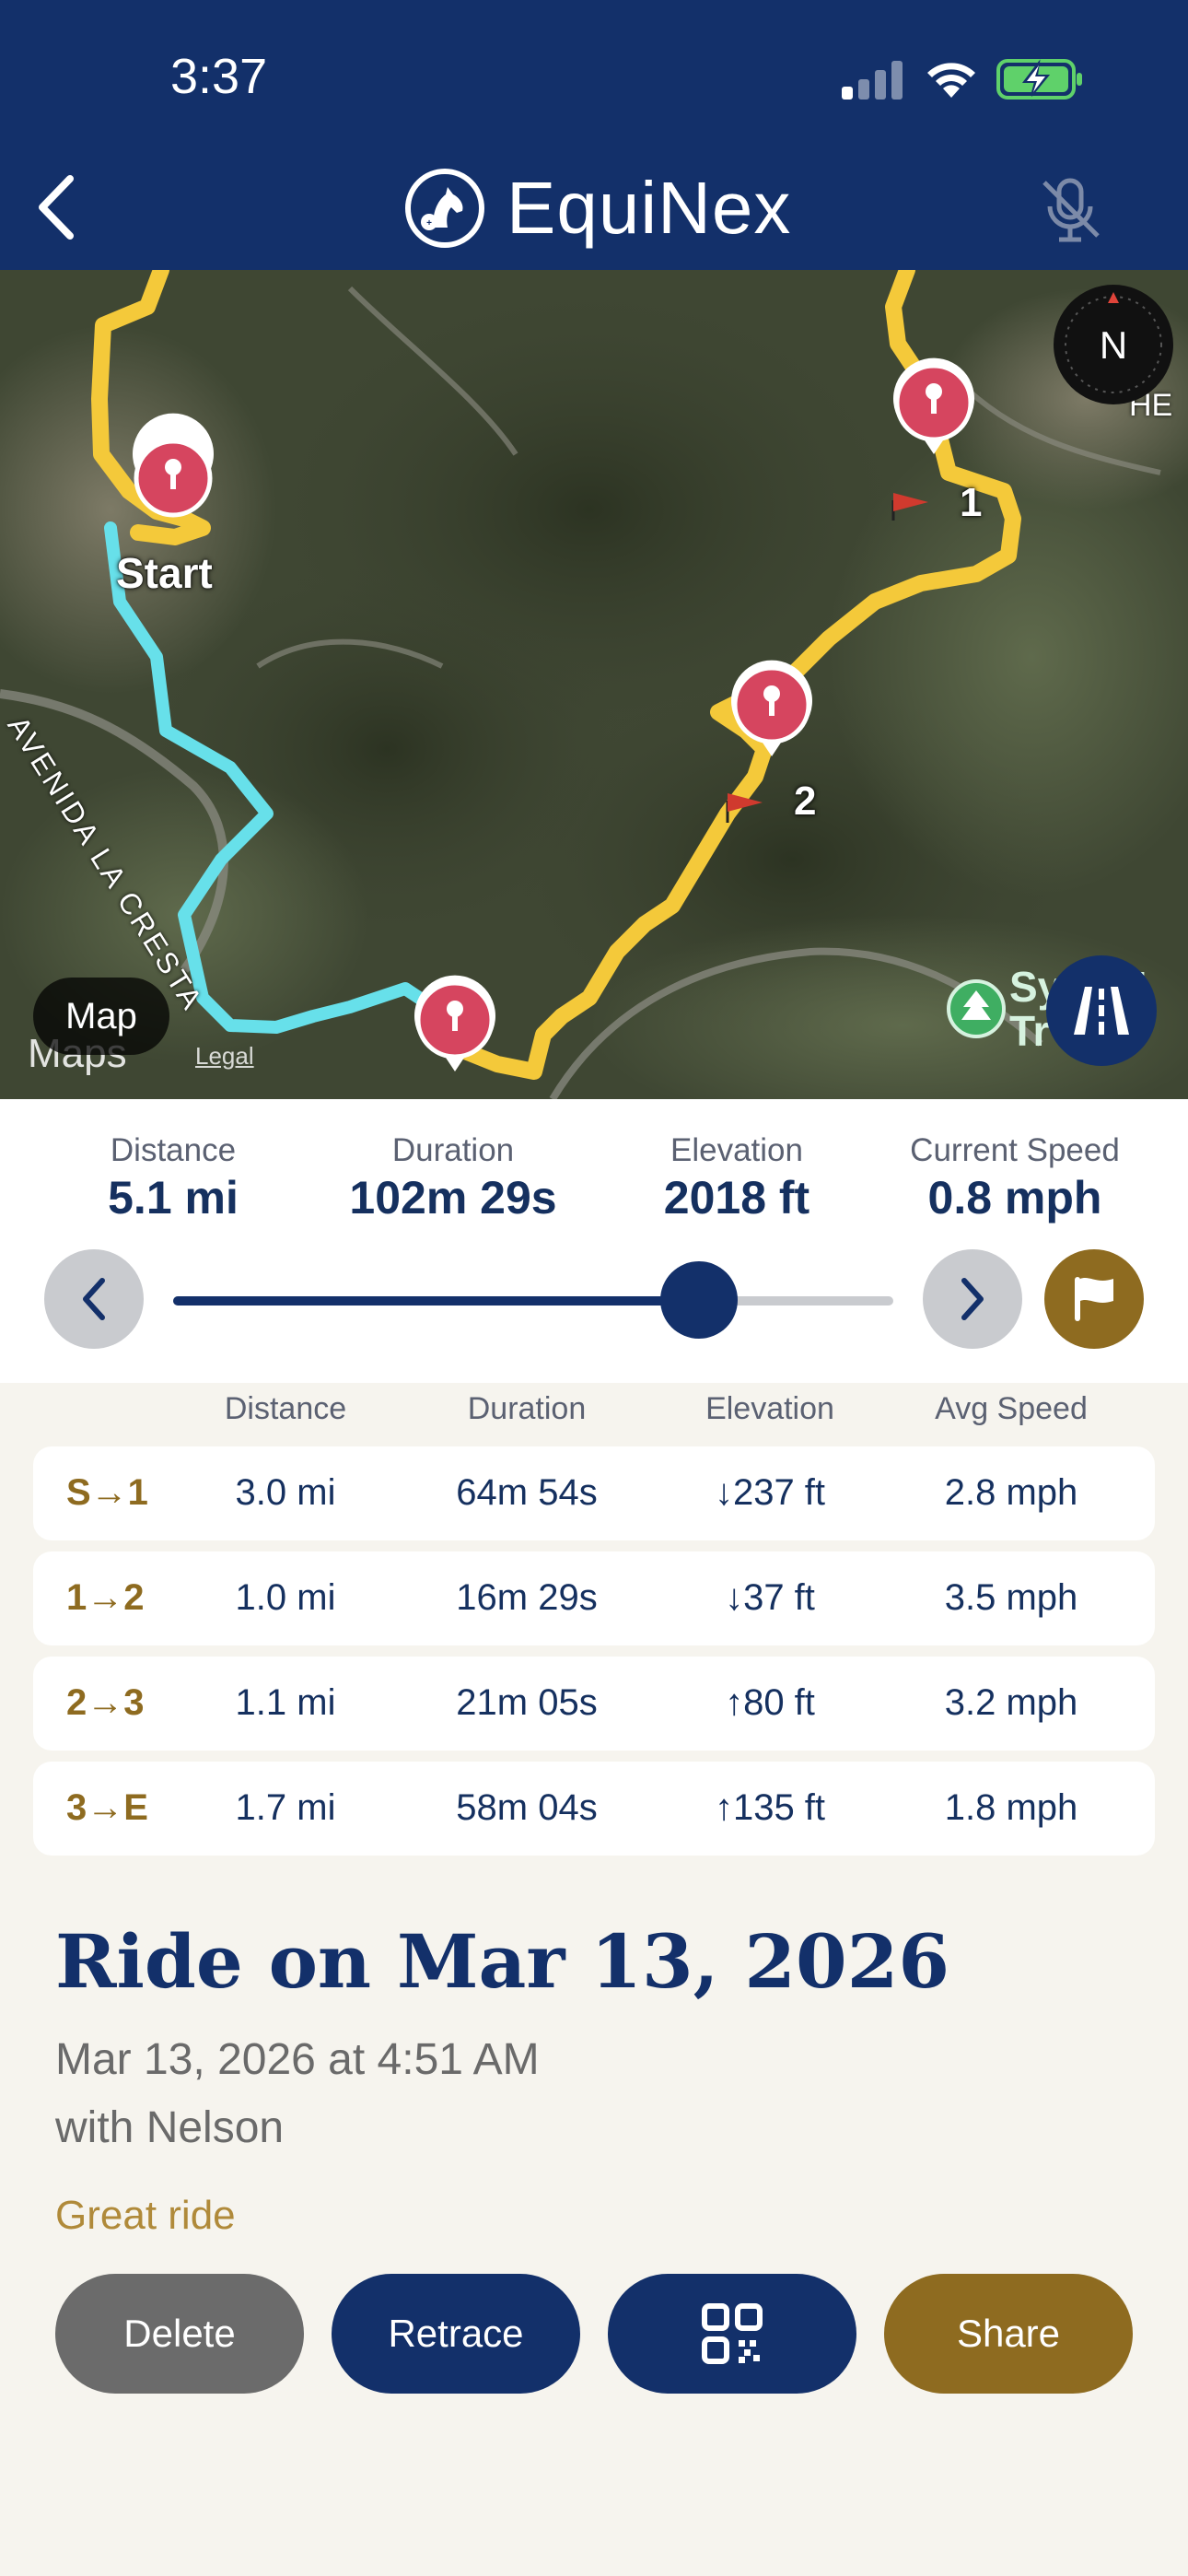 The image size is (1188, 2576). What do you see at coordinates (770, 1408) in the screenshot?
I see `segment-header-elevation: Elevation` at bounding box center [770, 1408].